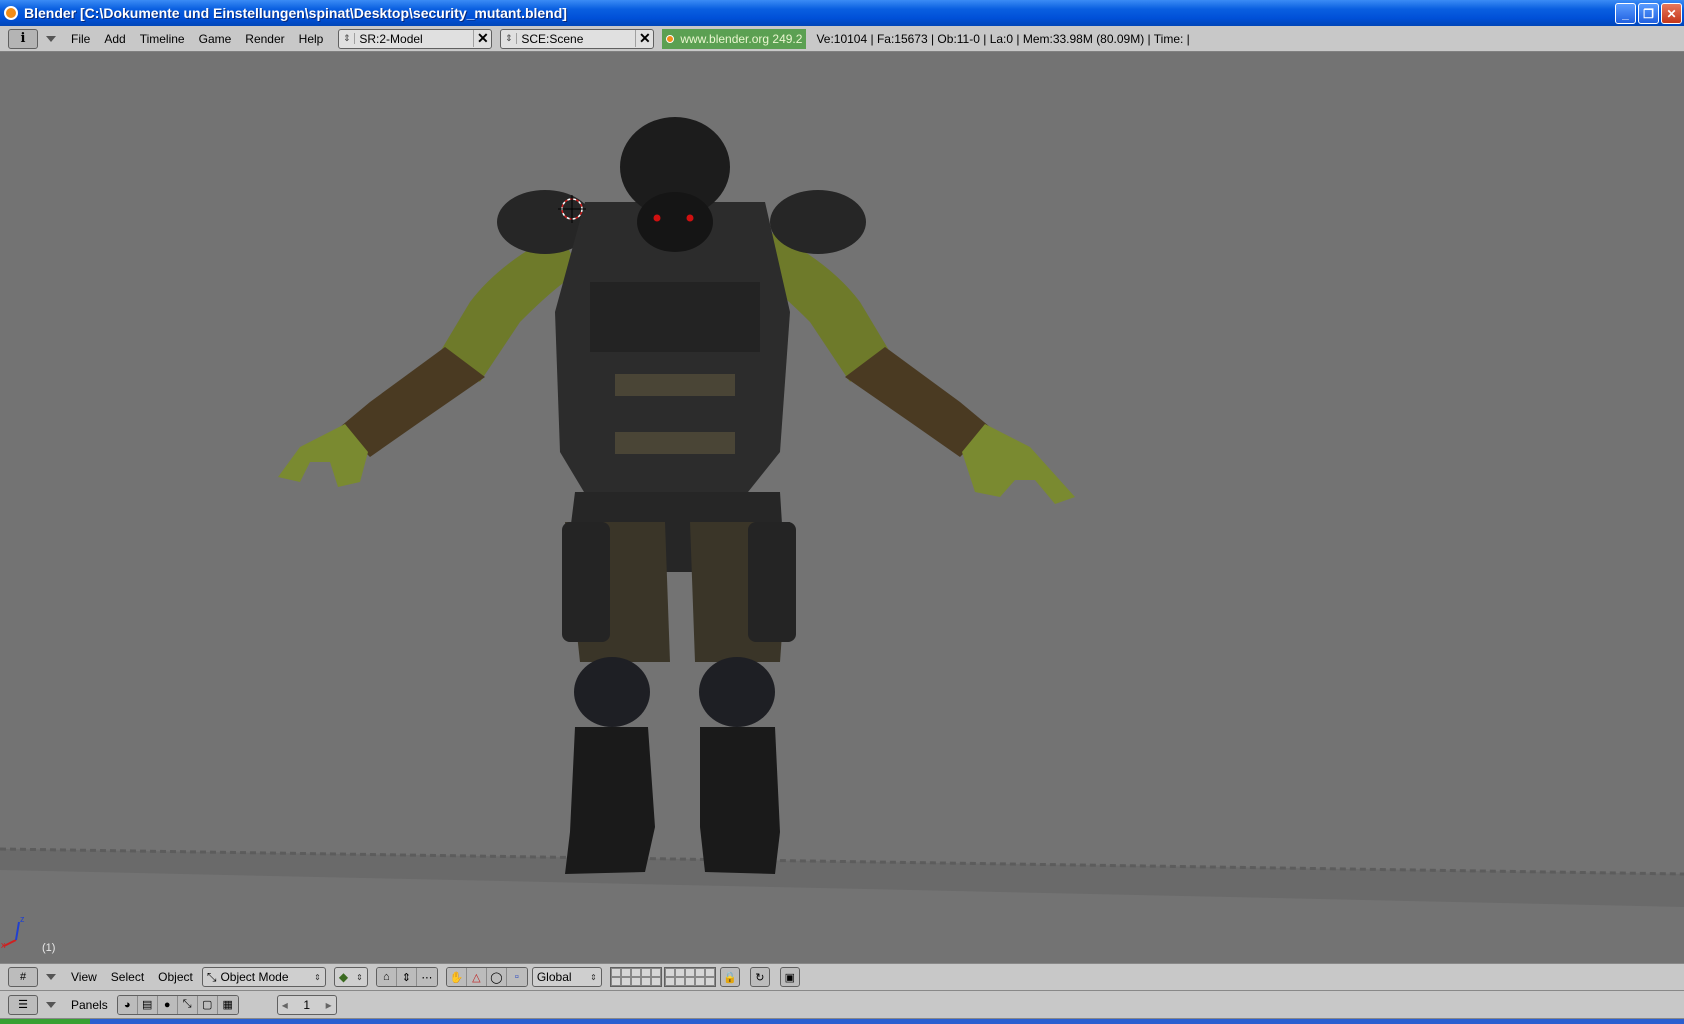 This screenshot has height=1024, width=1684. Describe the element at coordinates (1625, 13) in the screenshot. I see `minimize-icon: _` at that location.